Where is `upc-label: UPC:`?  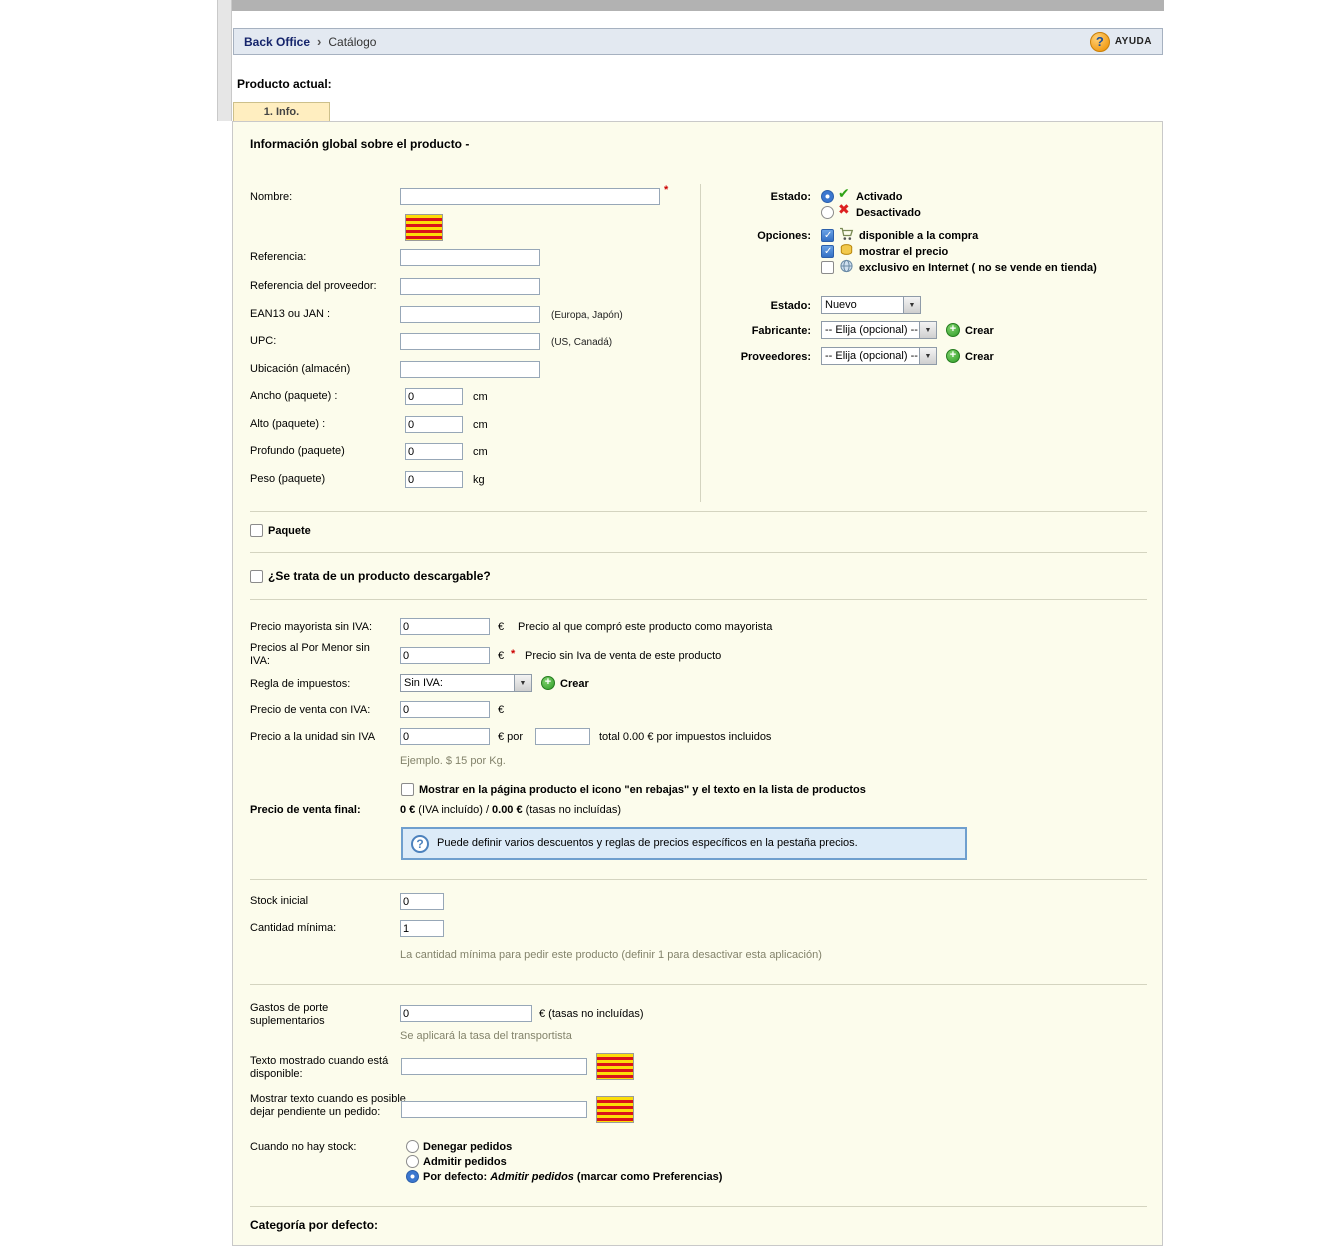 upc-label: UPC: is located at coordinates (263, 341).